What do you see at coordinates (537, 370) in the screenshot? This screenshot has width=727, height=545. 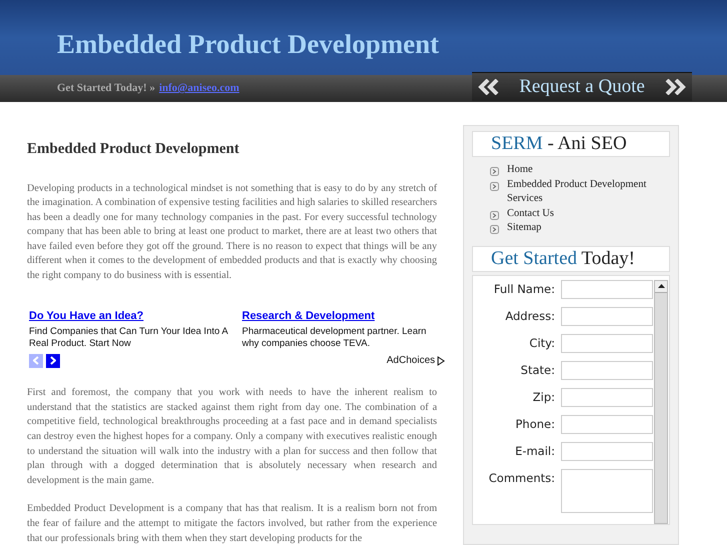 I see `field-label: State:` at bounding box center [537, 370].